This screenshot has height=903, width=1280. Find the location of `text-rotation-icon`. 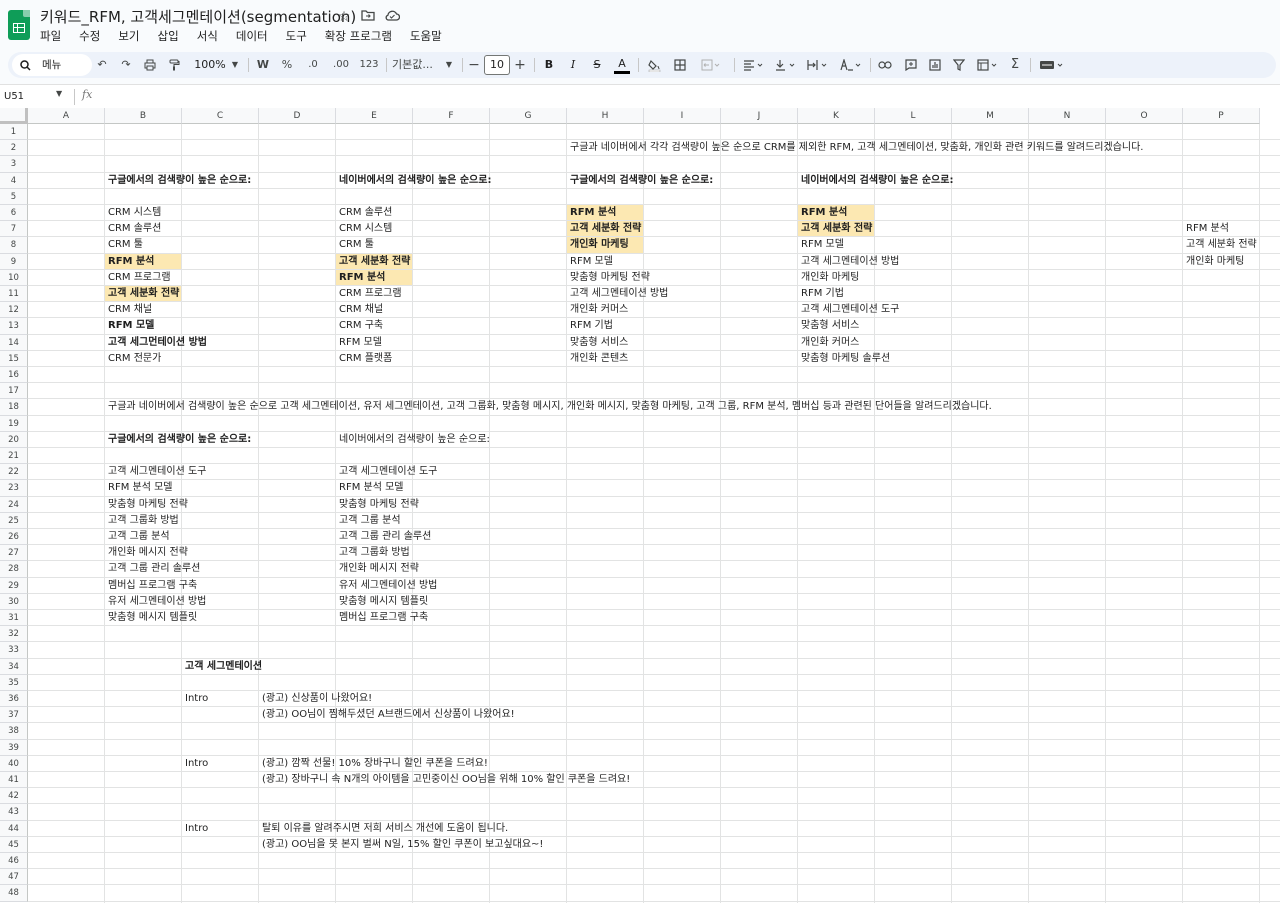

text-rotation-icon is located at coordinates (851, 65).